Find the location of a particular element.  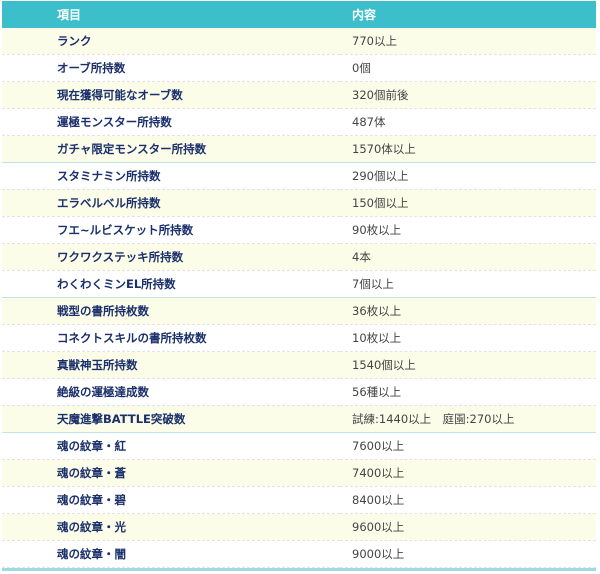

table-row: 魂の紋章・蒼 7400以上 is located at coordinates (299, 473).